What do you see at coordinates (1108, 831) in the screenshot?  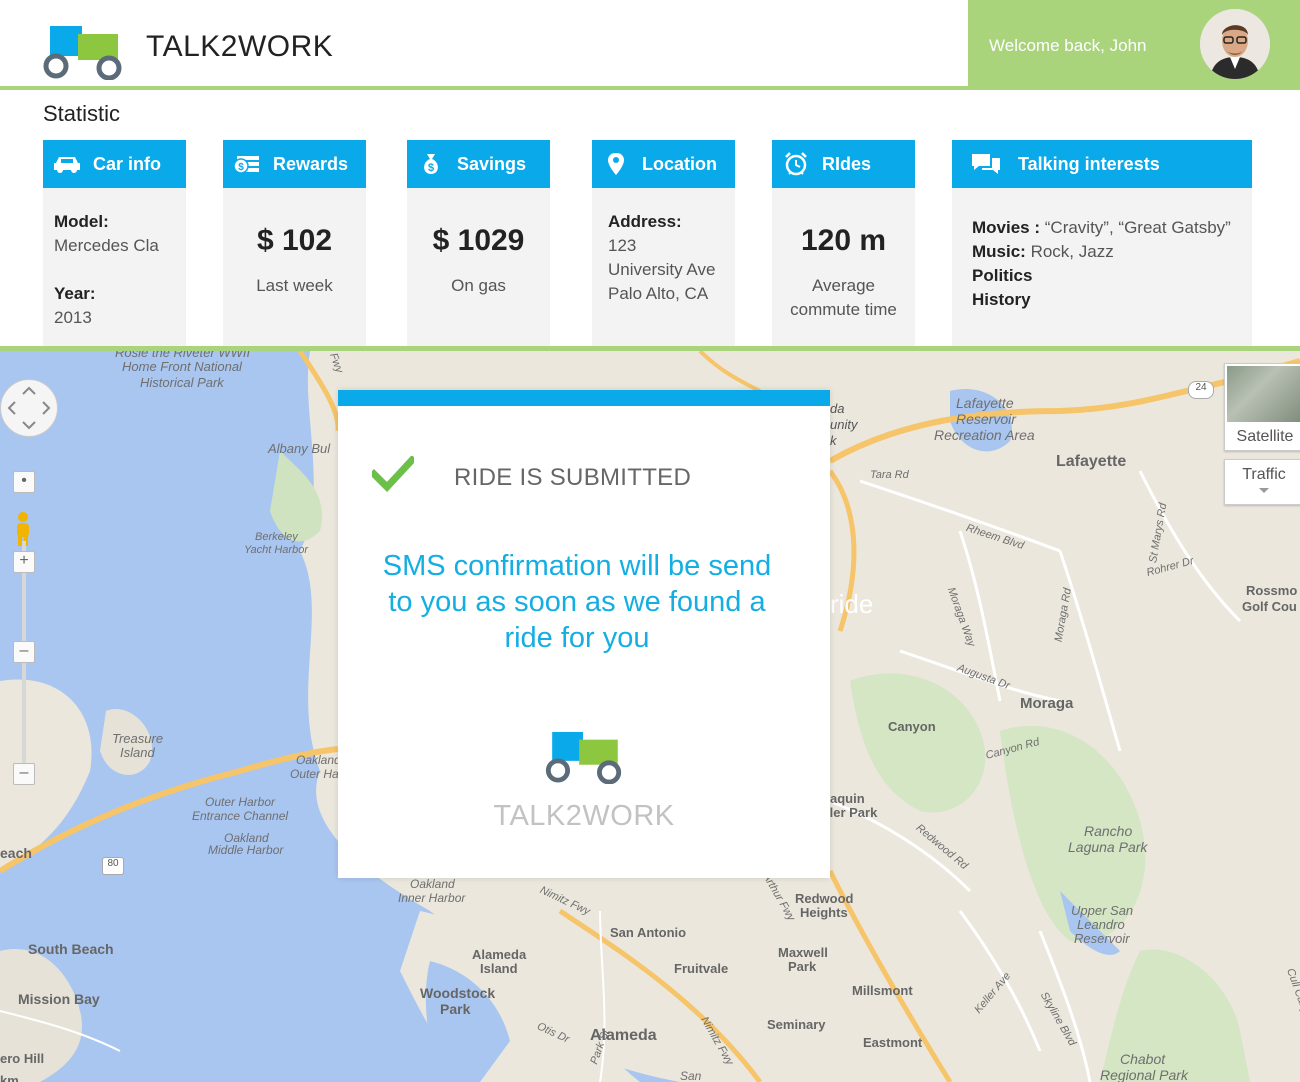 I see `map-label: Rancho` at bounding box center [1108, 831].